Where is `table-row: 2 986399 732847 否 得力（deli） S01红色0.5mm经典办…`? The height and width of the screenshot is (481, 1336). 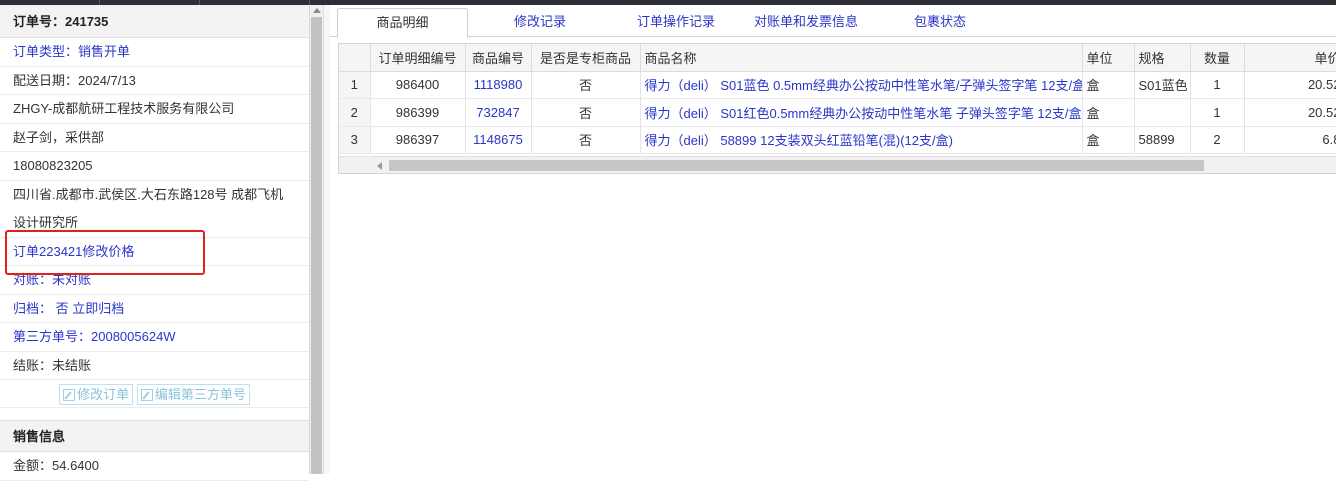
table-row: 2 986399 732847 否 得力（deli） S01红色0.5mm经典办… is located at coordinates (837, 112).